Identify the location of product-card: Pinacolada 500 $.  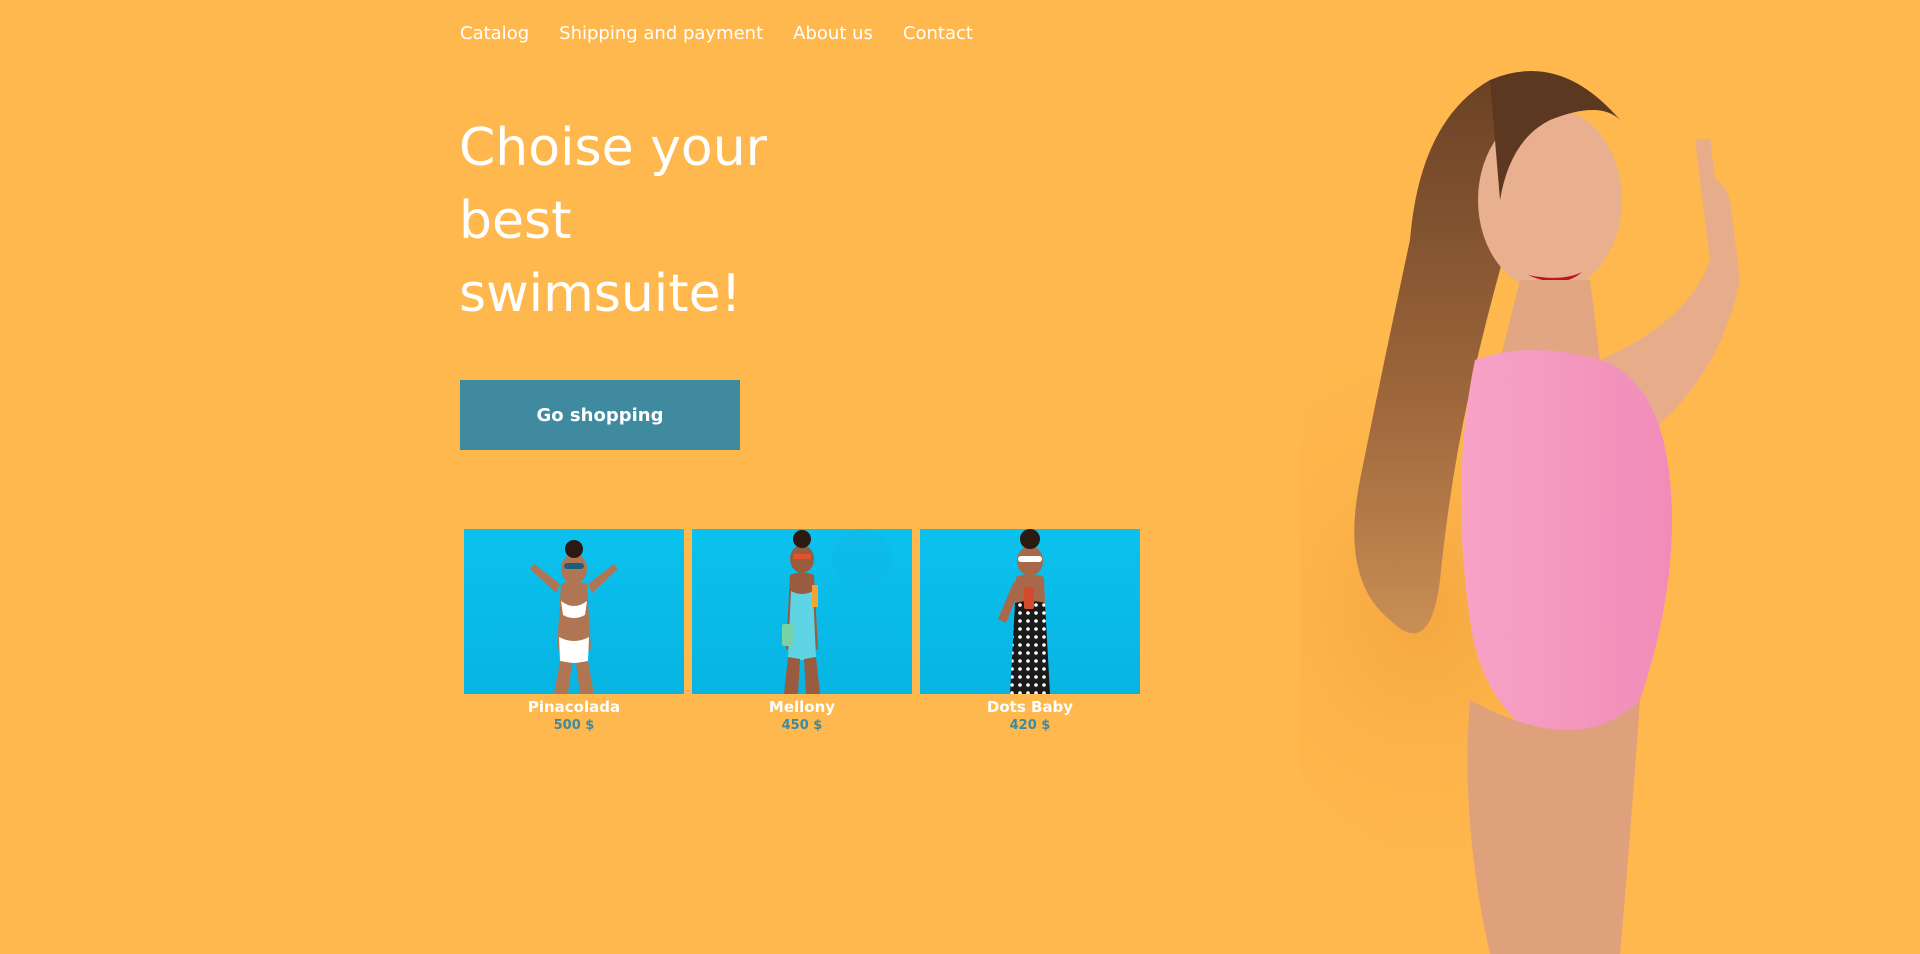
(574, 631).